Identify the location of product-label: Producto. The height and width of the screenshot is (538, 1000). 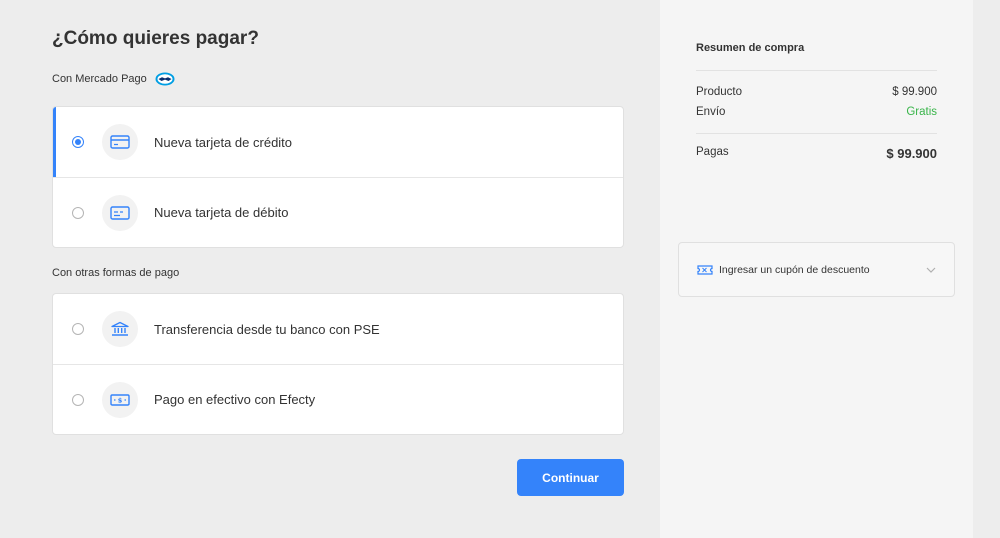
(719, 92).